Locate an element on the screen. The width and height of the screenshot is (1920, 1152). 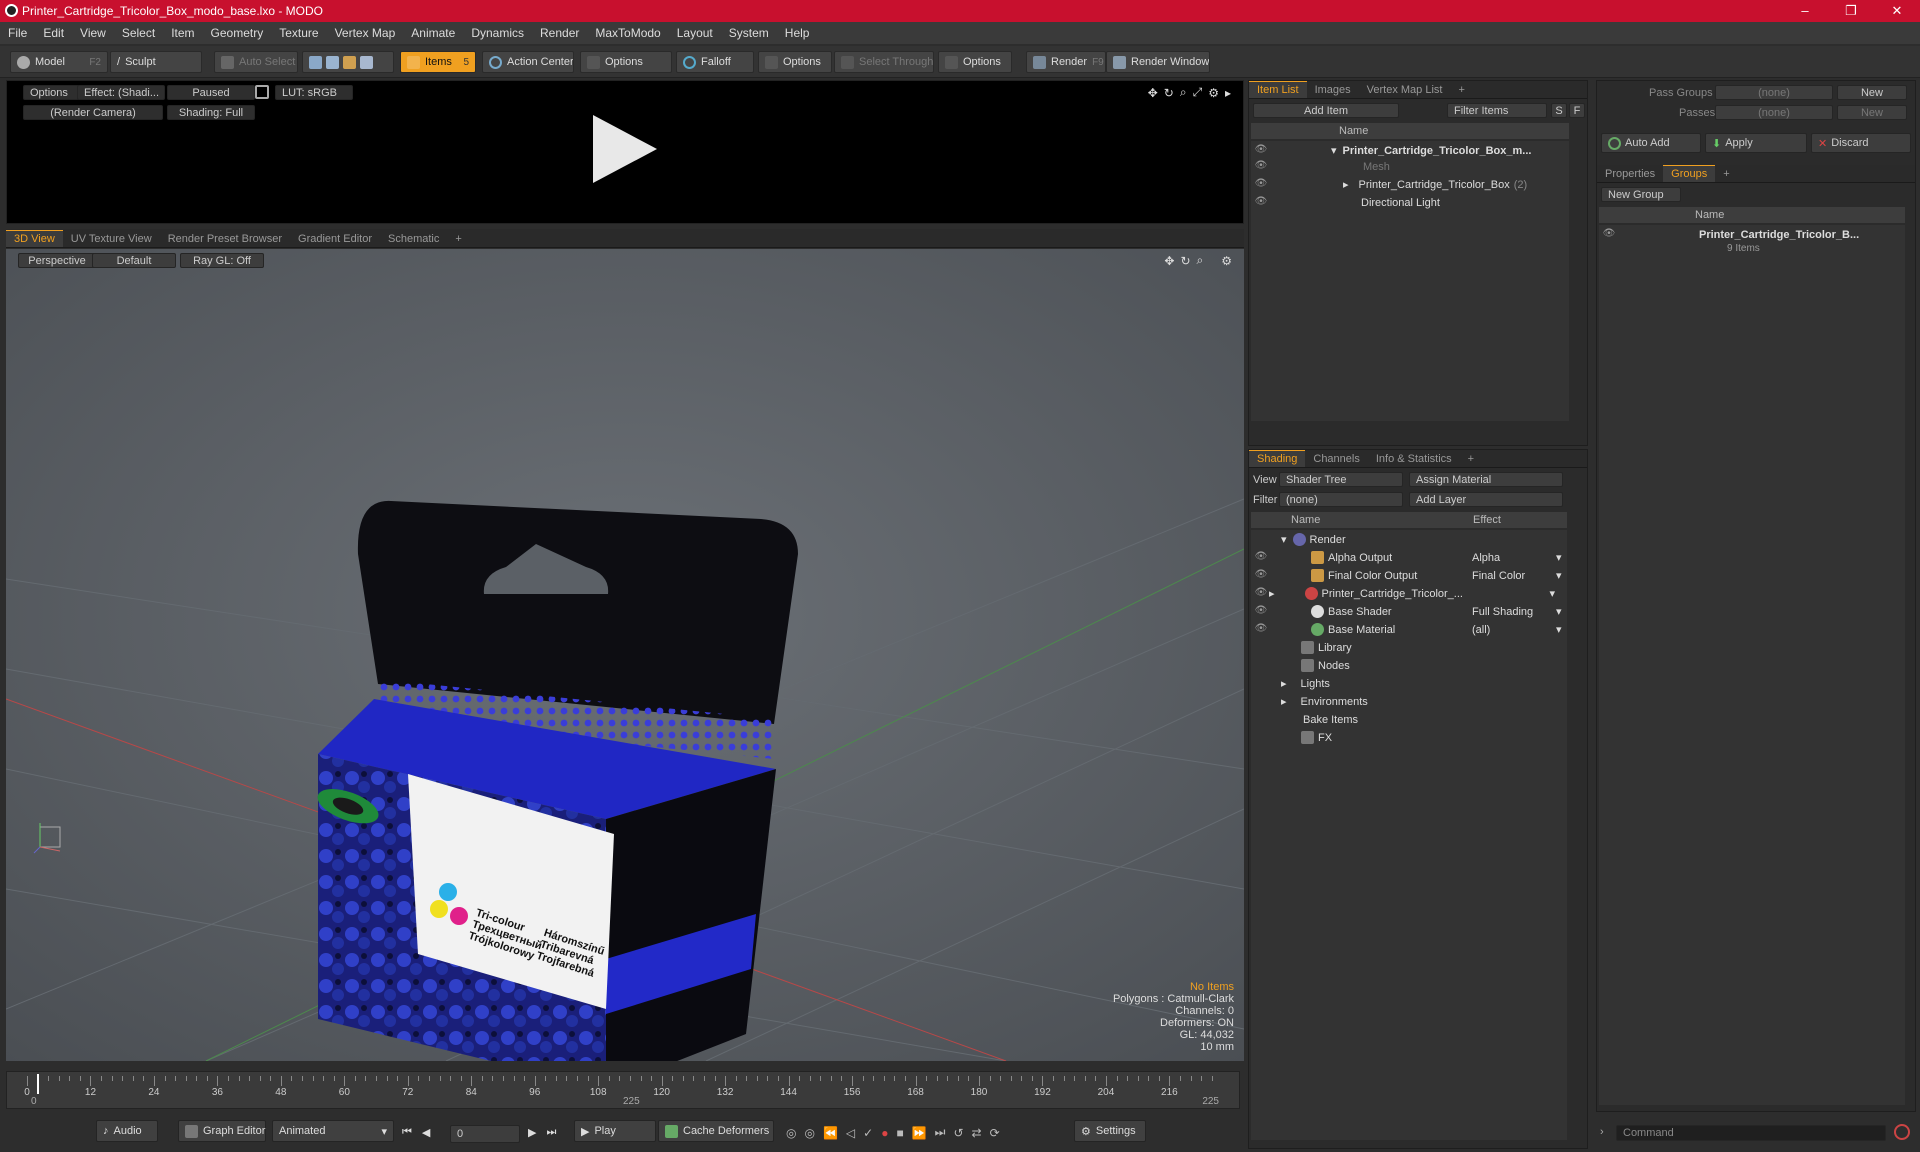
falloff-options-button: Options is located at coordinates (795, 62).